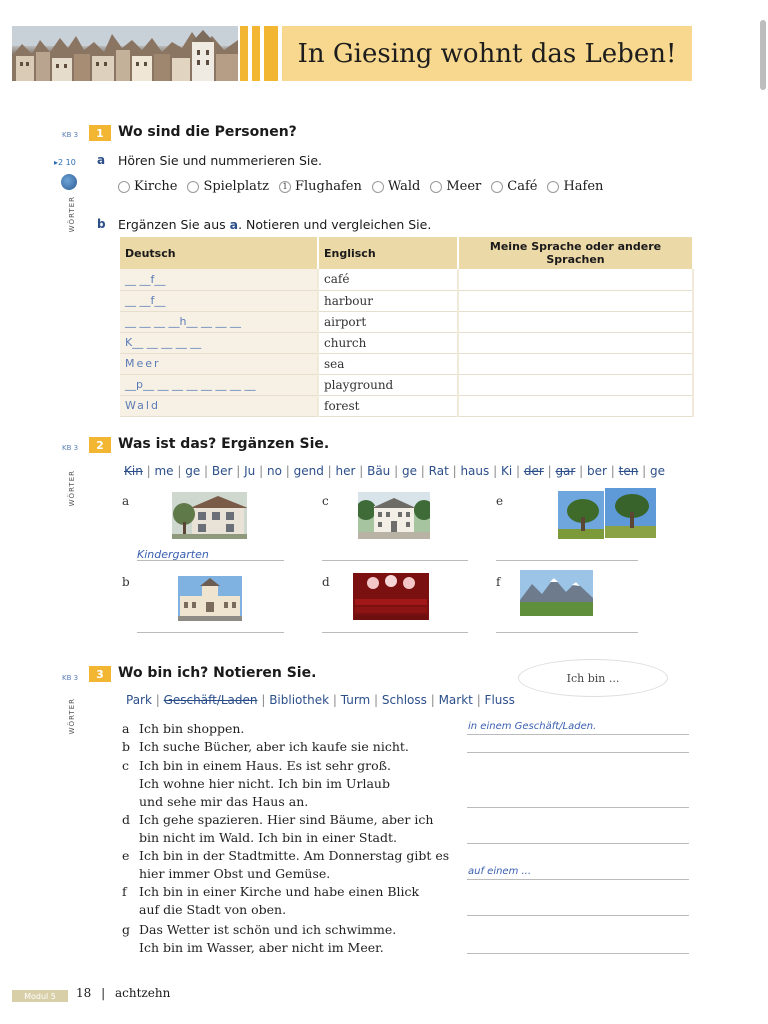  Describe the element at coordinates (219, 253) in the screenshot. I see `column-header: Deutsch` at that location.